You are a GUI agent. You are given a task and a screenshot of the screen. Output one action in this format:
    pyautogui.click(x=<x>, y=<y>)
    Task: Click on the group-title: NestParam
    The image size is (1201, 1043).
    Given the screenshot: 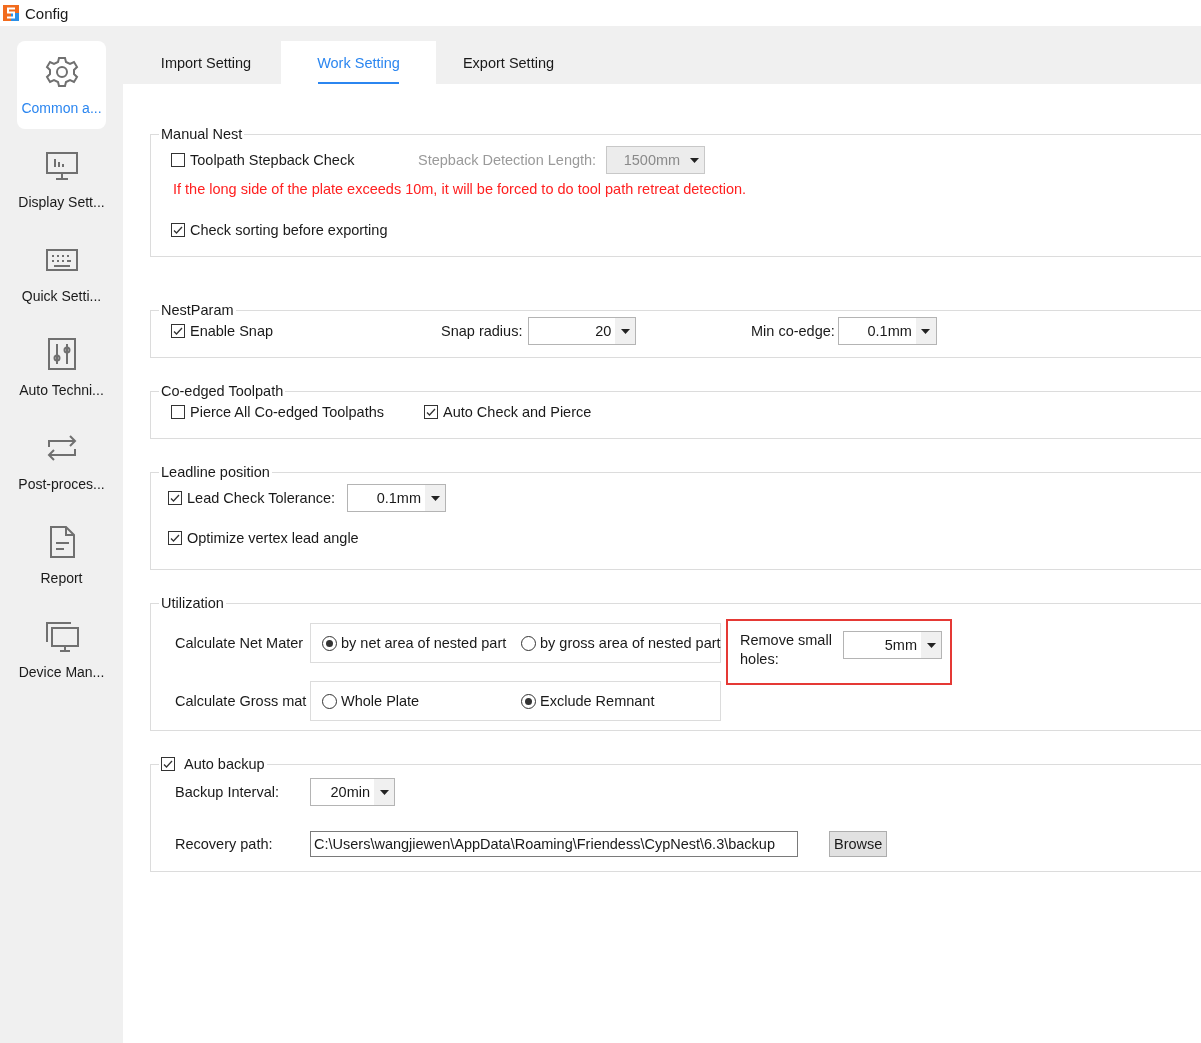 What is the action you would take?
    pyautogui.click(x=197, y=310)
    